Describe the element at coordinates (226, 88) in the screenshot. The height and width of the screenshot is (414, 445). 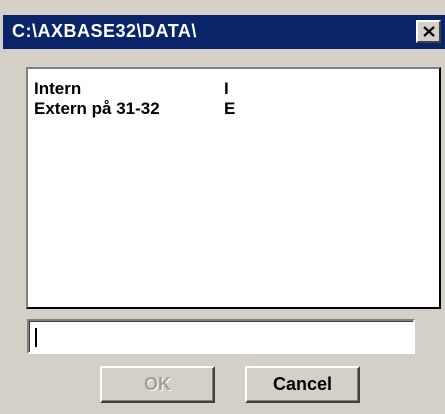
I see `list-item-code: I` at that location.